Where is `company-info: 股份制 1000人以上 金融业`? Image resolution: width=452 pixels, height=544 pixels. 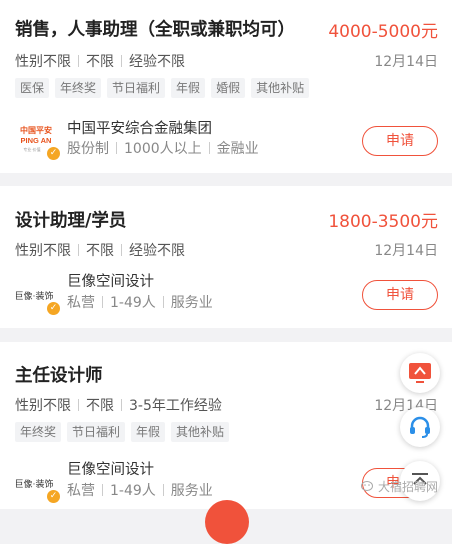
company-info: 股份制 1000人以上 金融业 is located at coordinates (163, 148).